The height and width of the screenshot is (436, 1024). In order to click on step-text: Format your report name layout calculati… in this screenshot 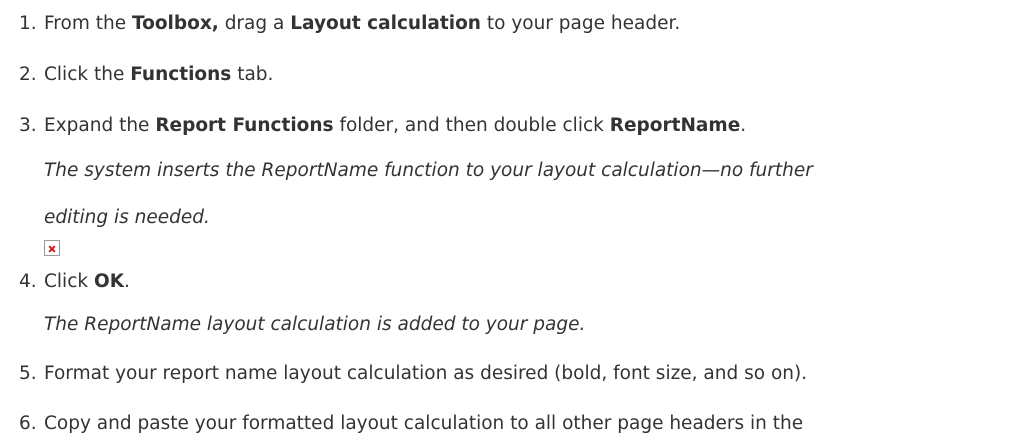, I will do `click(426, 373)`.